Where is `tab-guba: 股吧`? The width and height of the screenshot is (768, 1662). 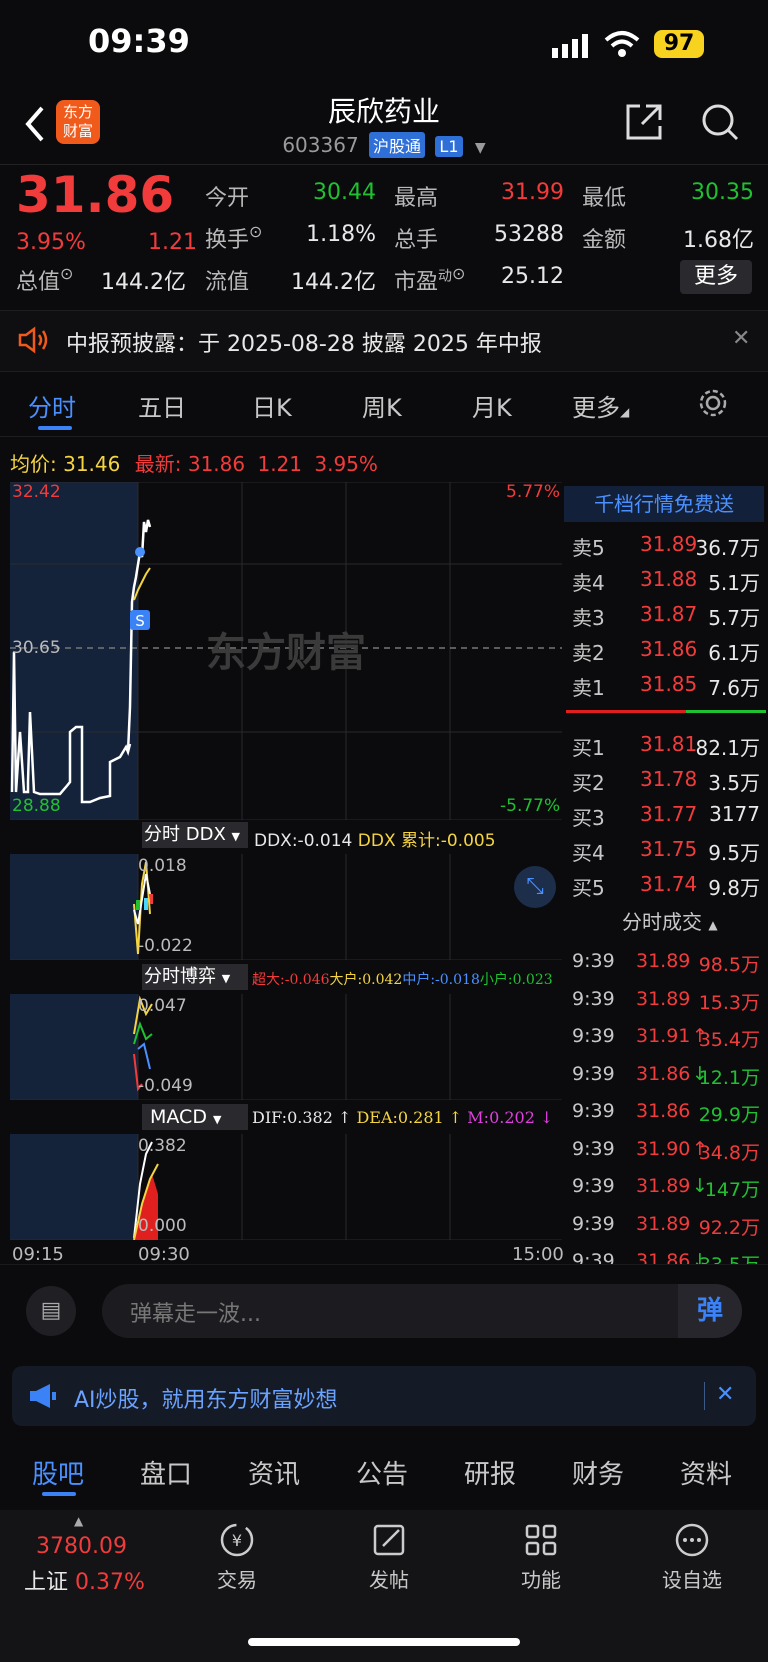 tab-guba: 股吧 is located at coordinates (58, 1472).